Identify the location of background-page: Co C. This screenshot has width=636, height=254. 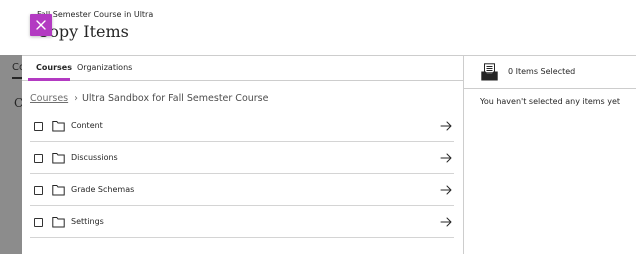
(11, 127).